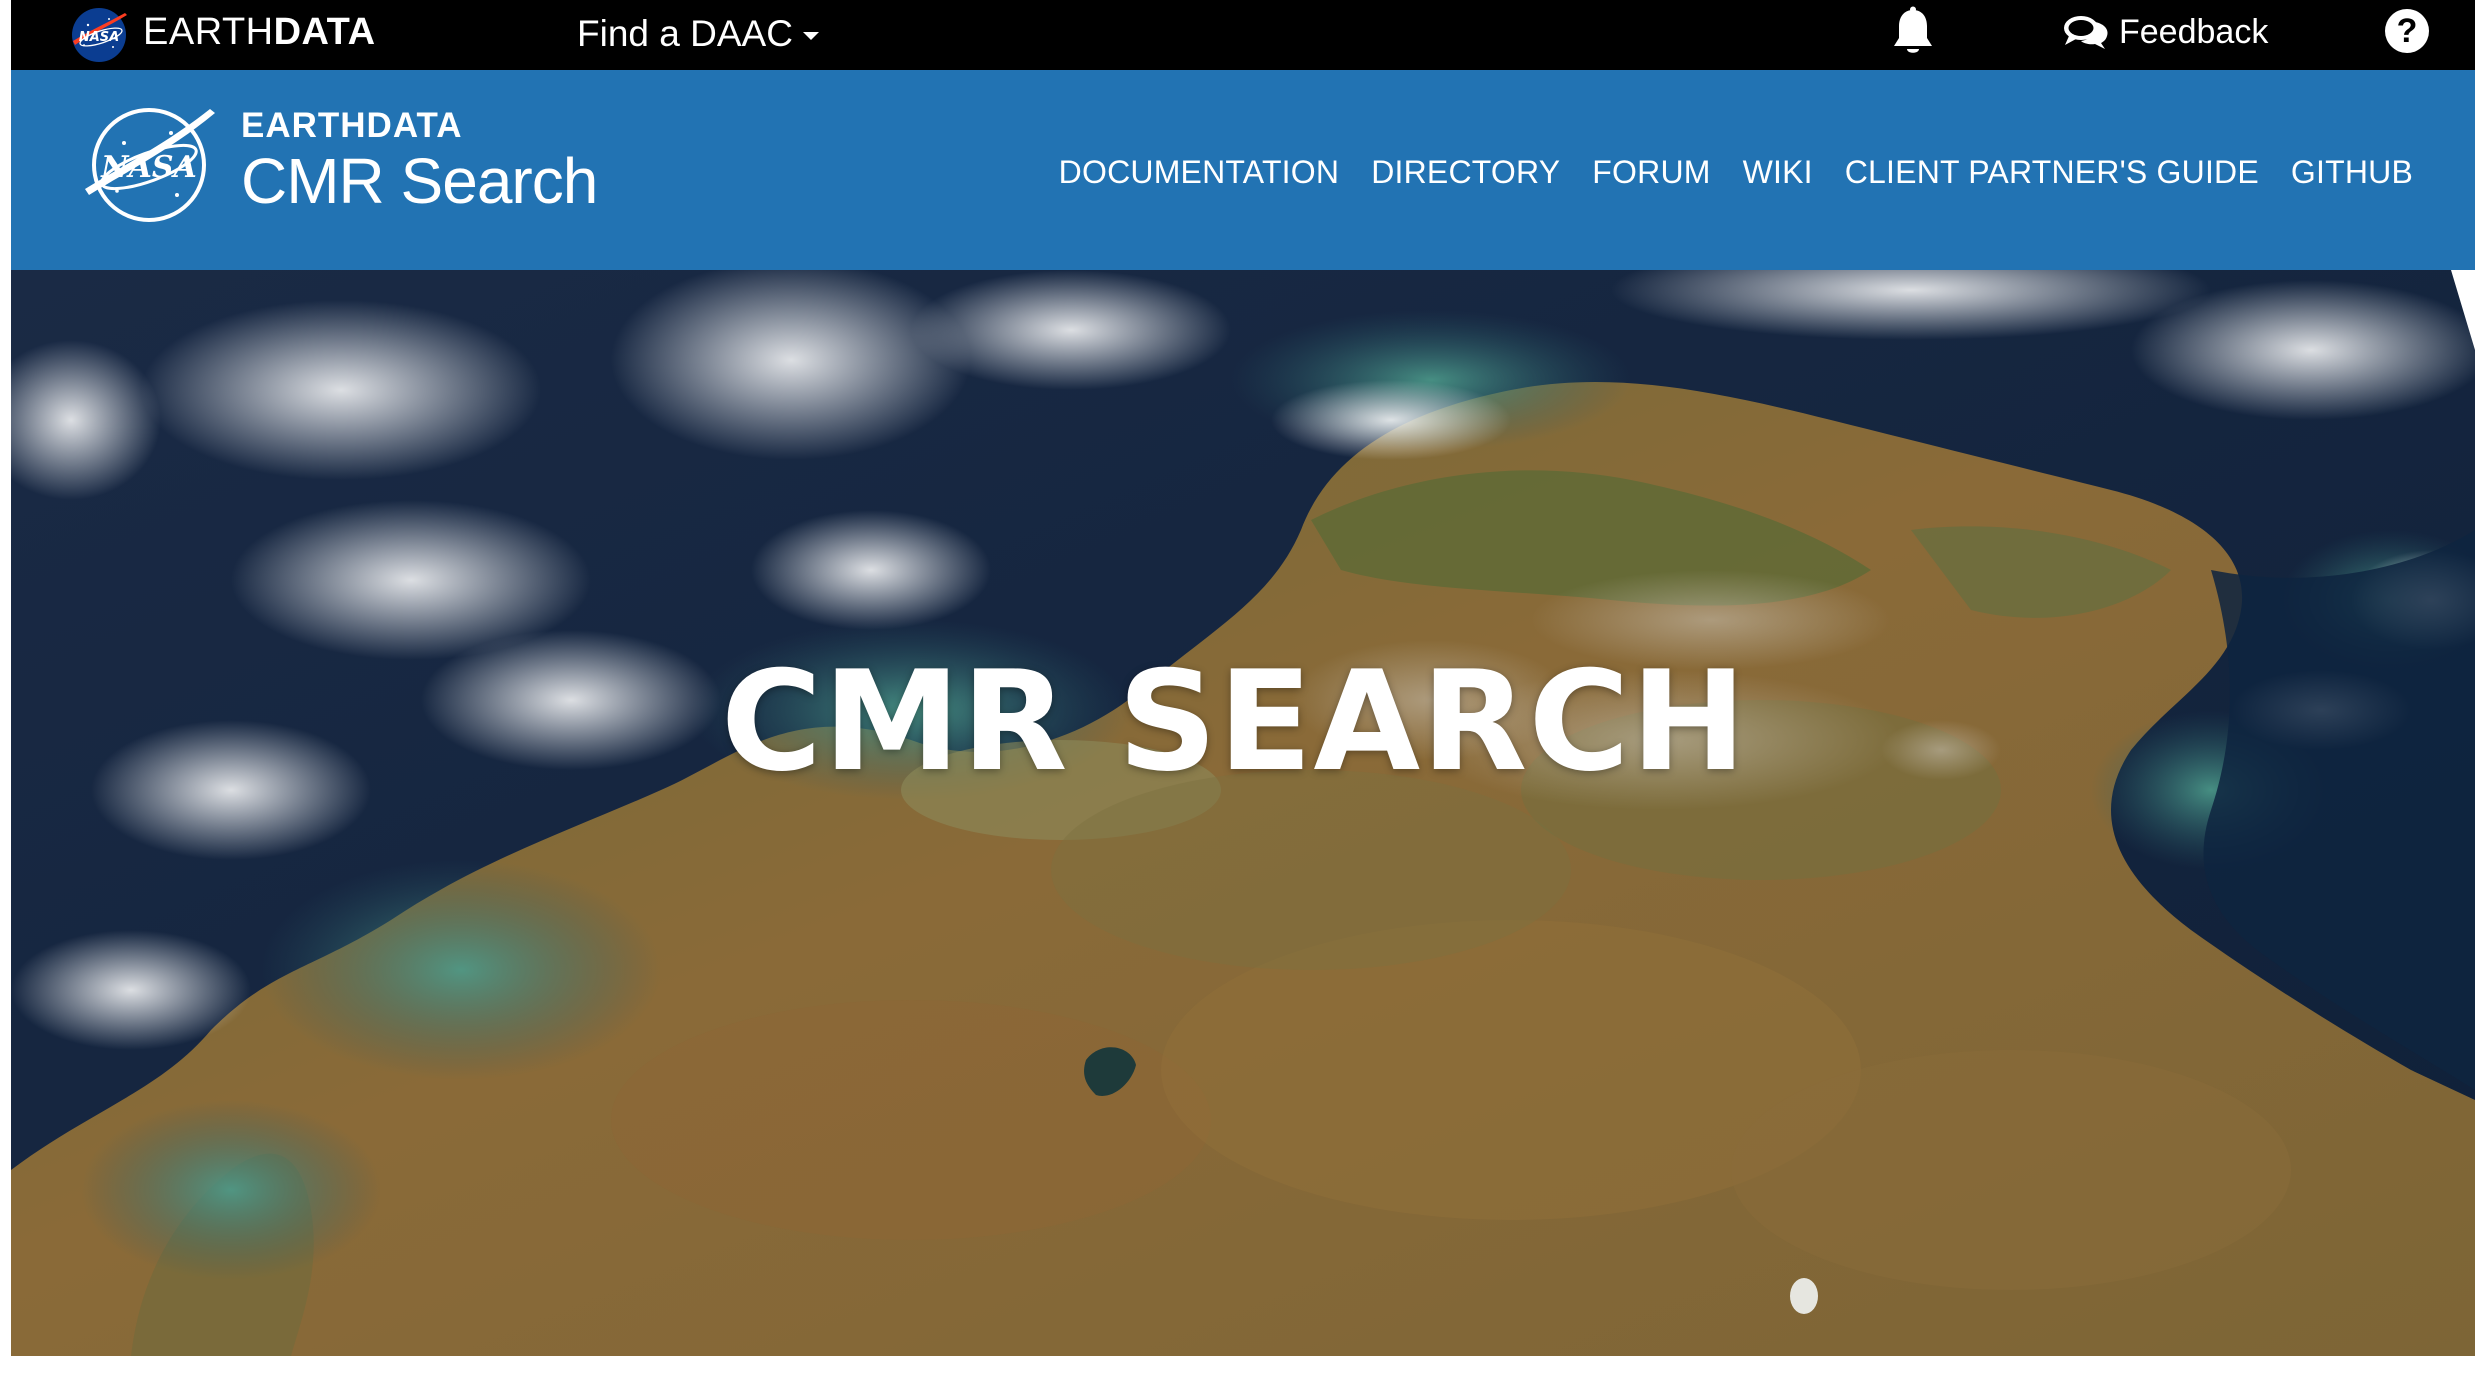  Describe the element at coordinates (2352, 172) in the screenshot. I see `nav-github: GITHUB` at that location.